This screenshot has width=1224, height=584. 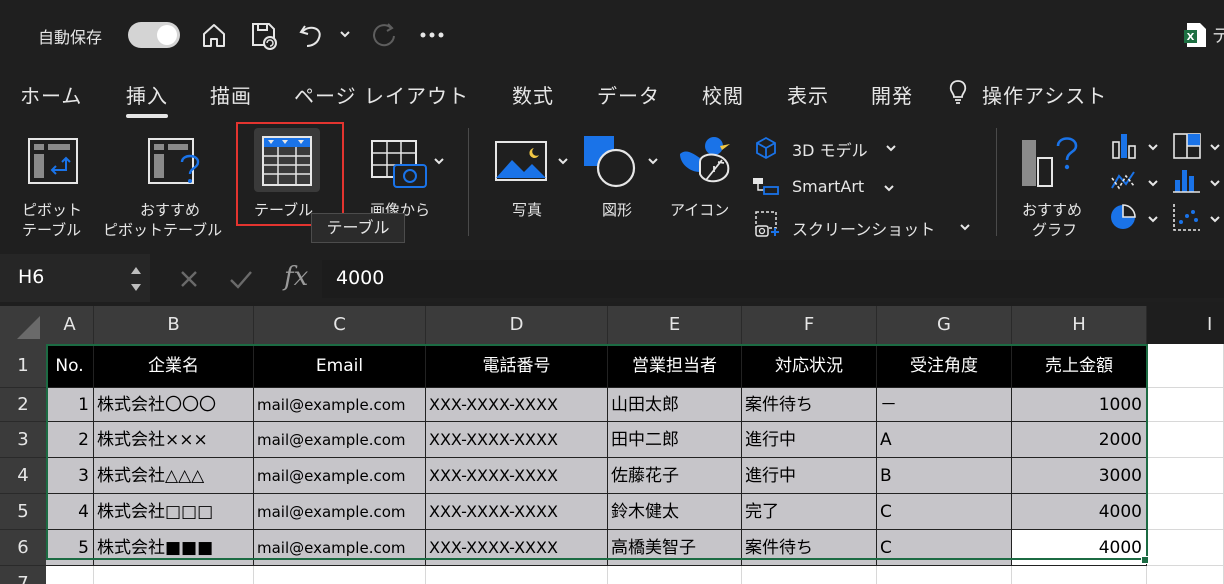 I want to click on row-header: 2, so click(x=23, y=405).